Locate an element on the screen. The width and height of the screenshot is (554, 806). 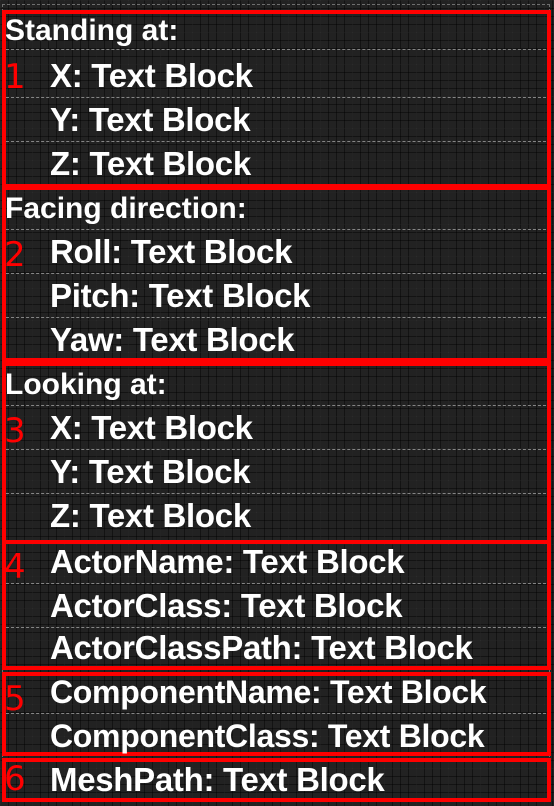
standing-x-row: X: Text Block is located at coordinates (276, 76).